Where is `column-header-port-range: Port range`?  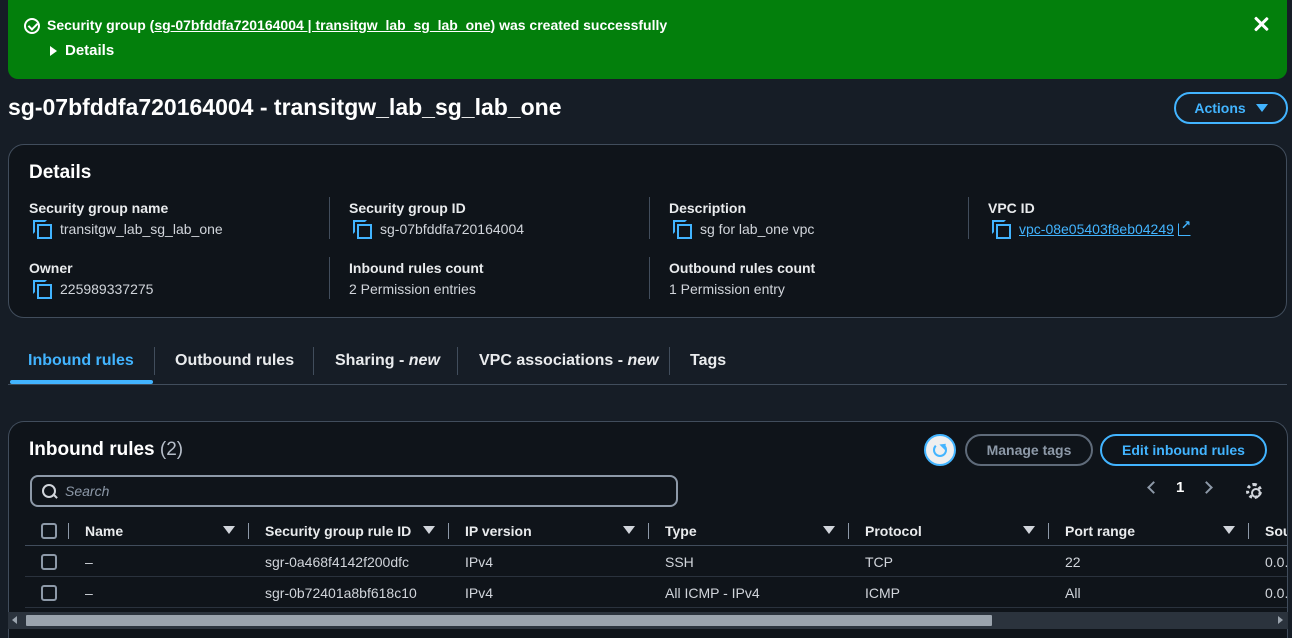
column-header-port-range: Port range is located at coordinates (1100, 530).